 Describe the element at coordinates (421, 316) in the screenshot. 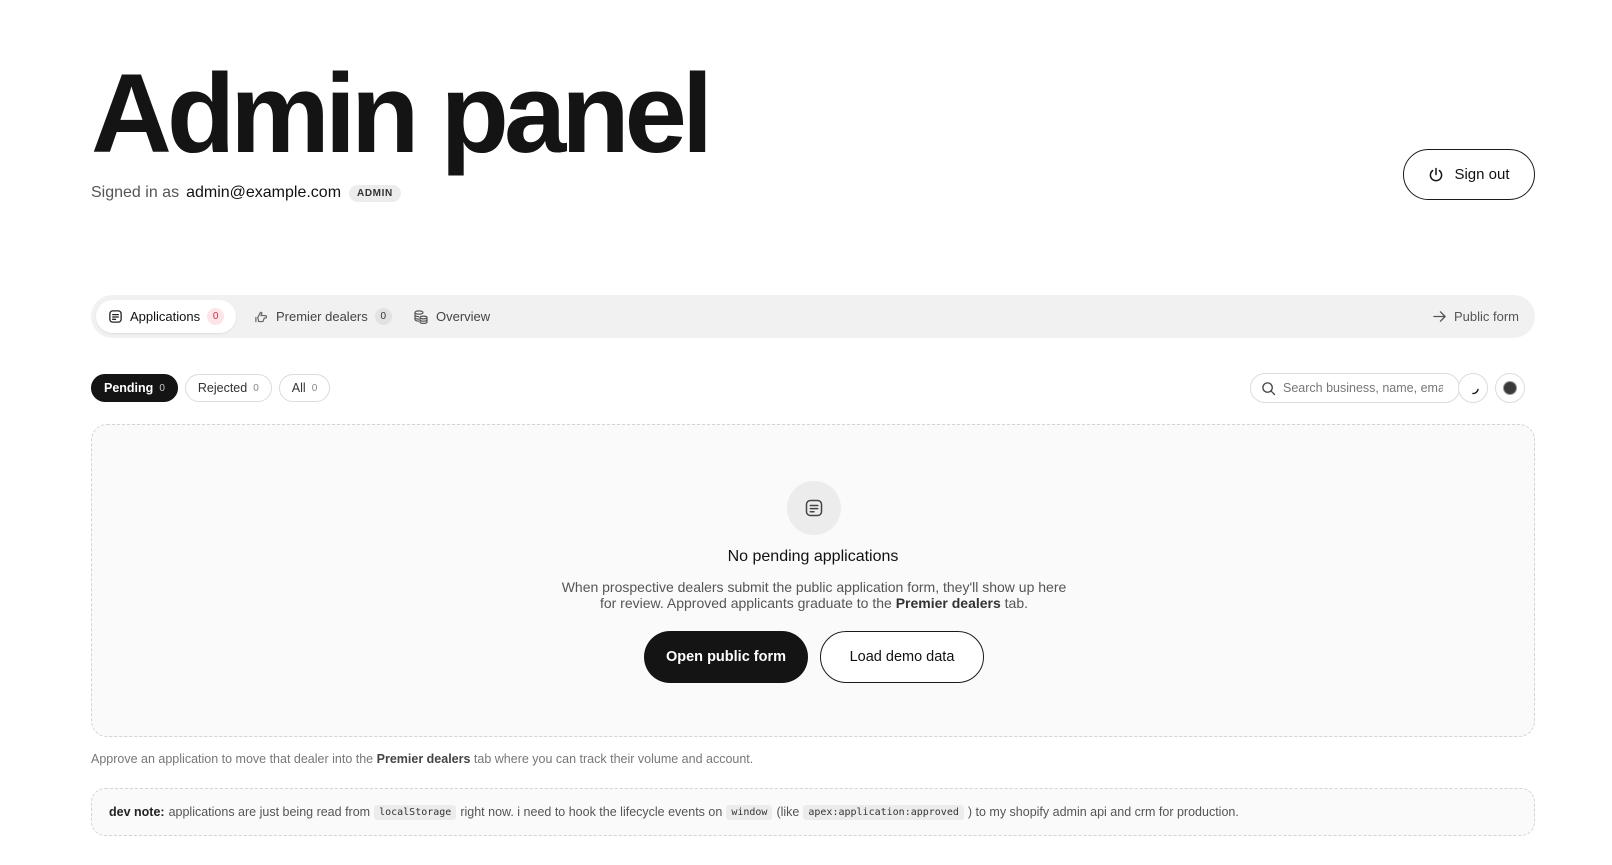

I see `coins-icon` at that location.